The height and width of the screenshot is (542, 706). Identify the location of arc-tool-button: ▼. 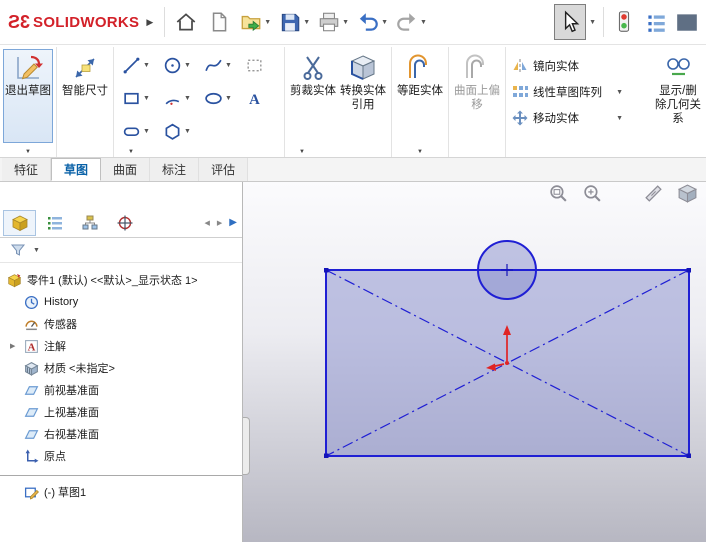
(178, 98).